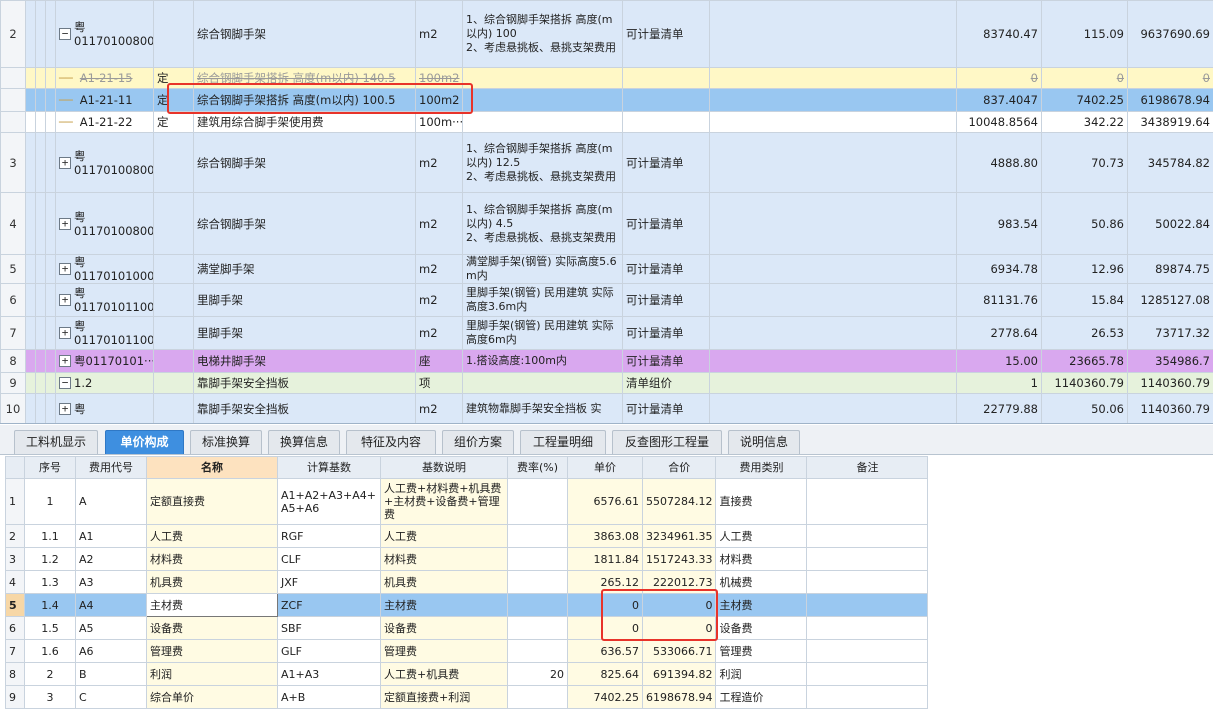  Describe the element at coordinates (444, 559) in the screenshot. I see `fee-base-desc: 材料费` at that location.